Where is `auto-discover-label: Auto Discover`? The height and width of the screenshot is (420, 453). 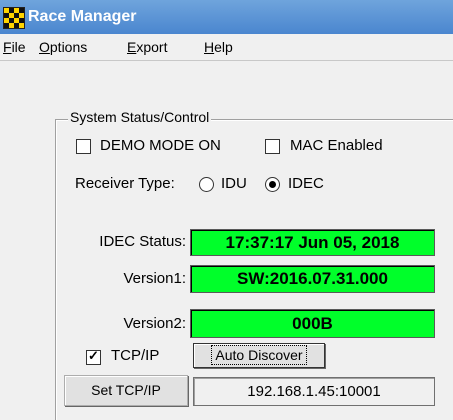
auto-discover-label: Auto Discover is located at coordinates (259, 355).